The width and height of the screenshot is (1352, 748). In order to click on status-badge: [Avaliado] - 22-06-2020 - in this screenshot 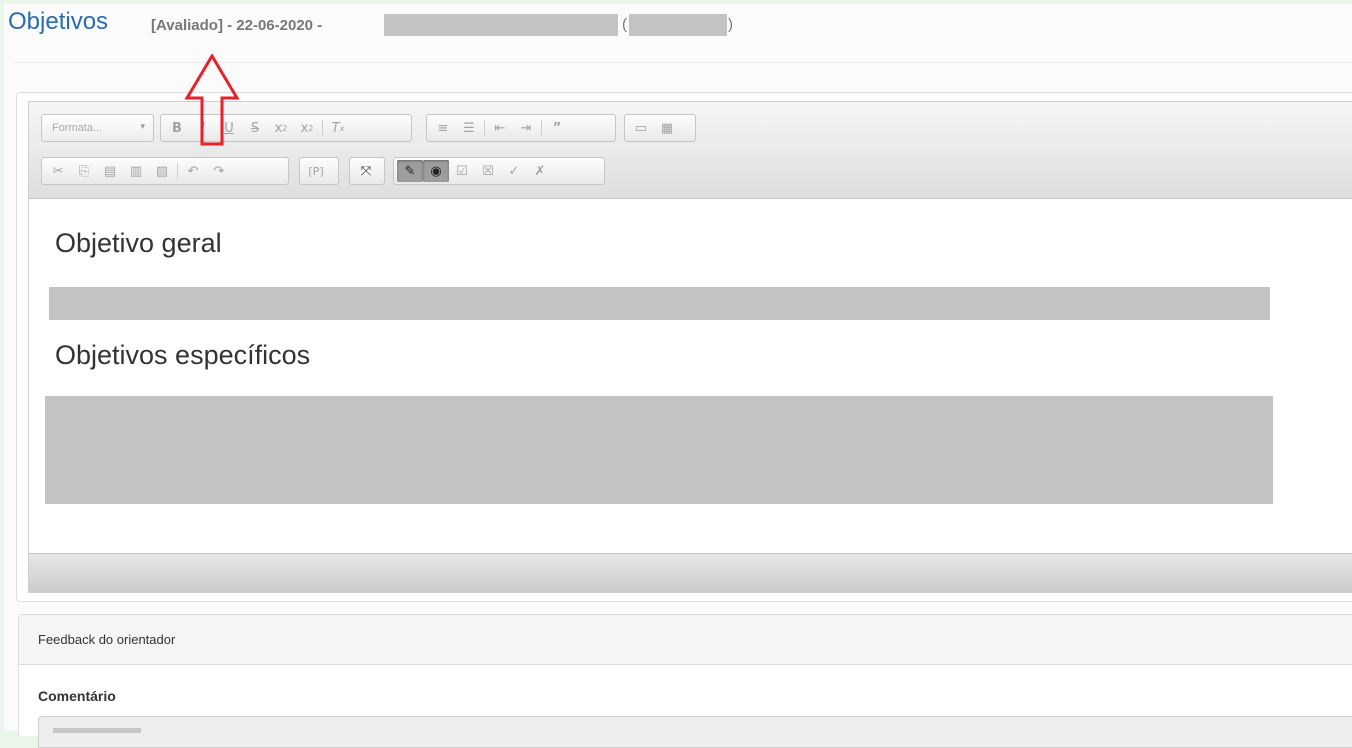, I will do `click(237, 25)`.